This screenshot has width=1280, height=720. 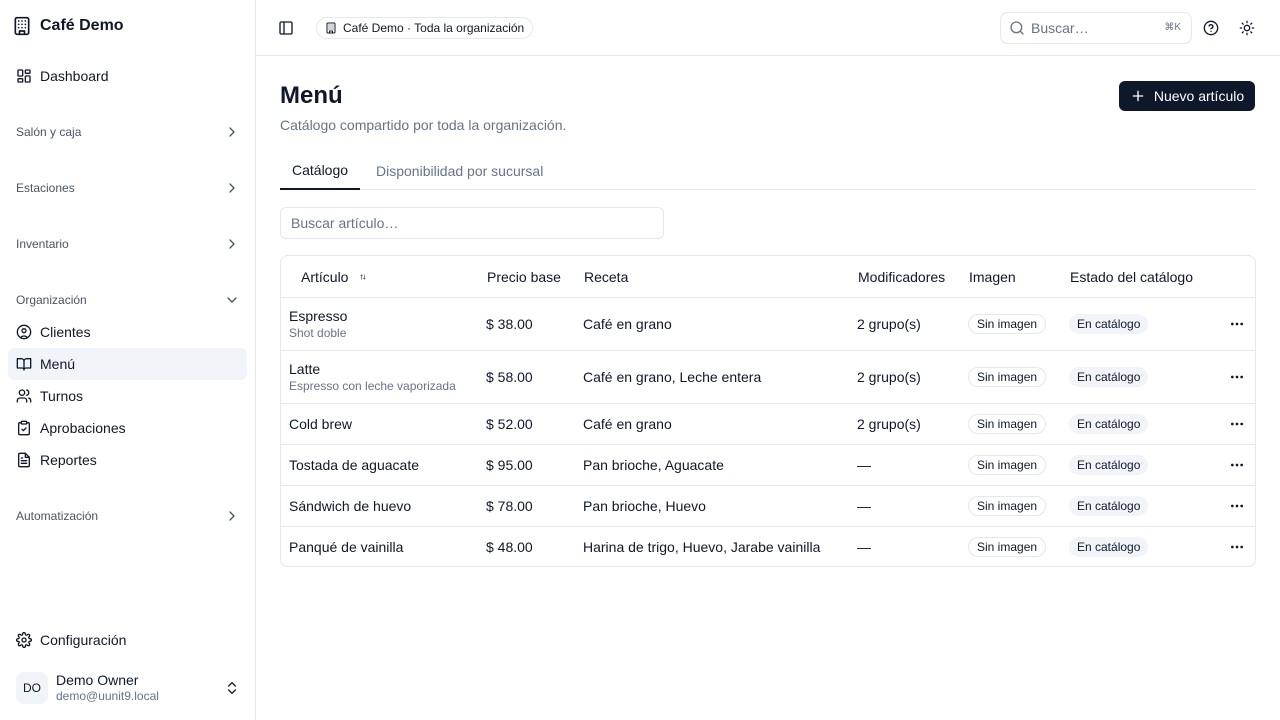 I want to click on sidebar-item-configuracion: Configuración, so click(x=127, y=640).